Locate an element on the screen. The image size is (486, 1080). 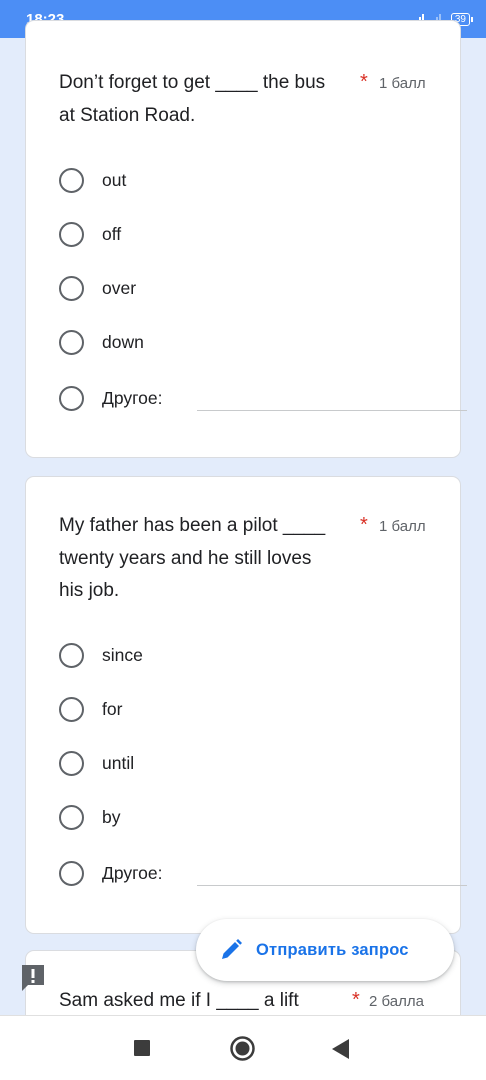
send-request-button: Отправить запрос is located at coordinates (325, 950).